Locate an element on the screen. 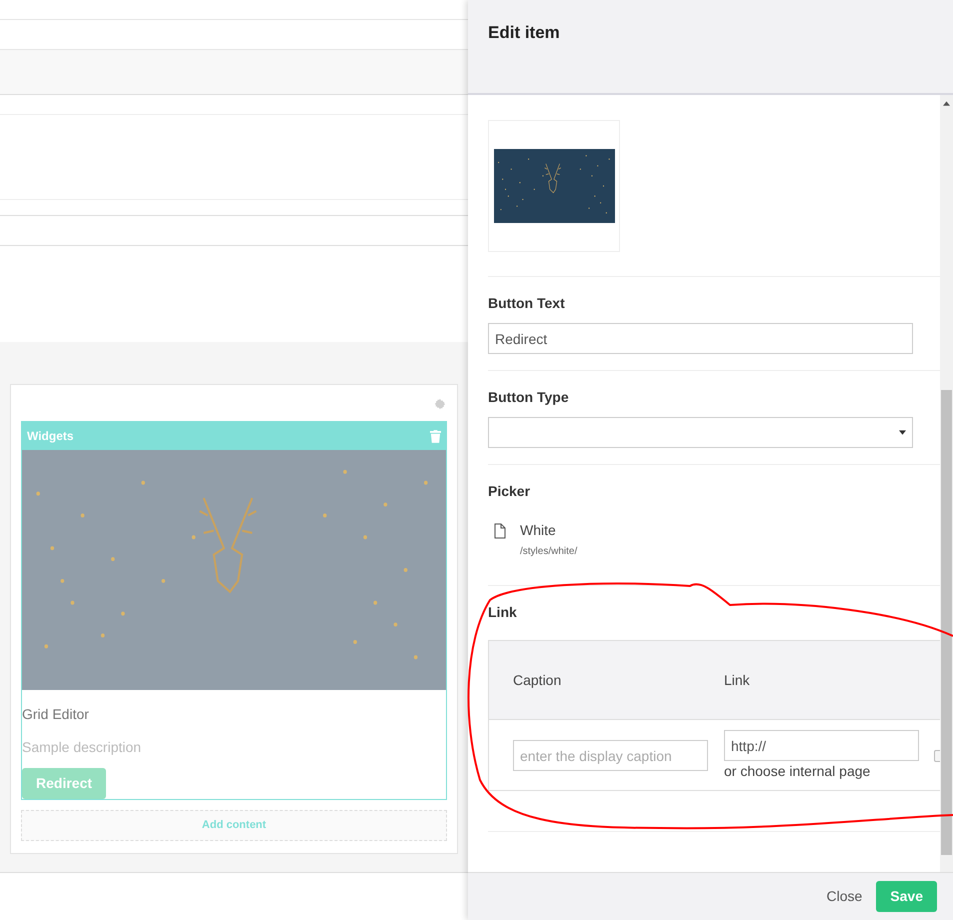  dropdown-caret-icon is located at coordinates (902, 432).